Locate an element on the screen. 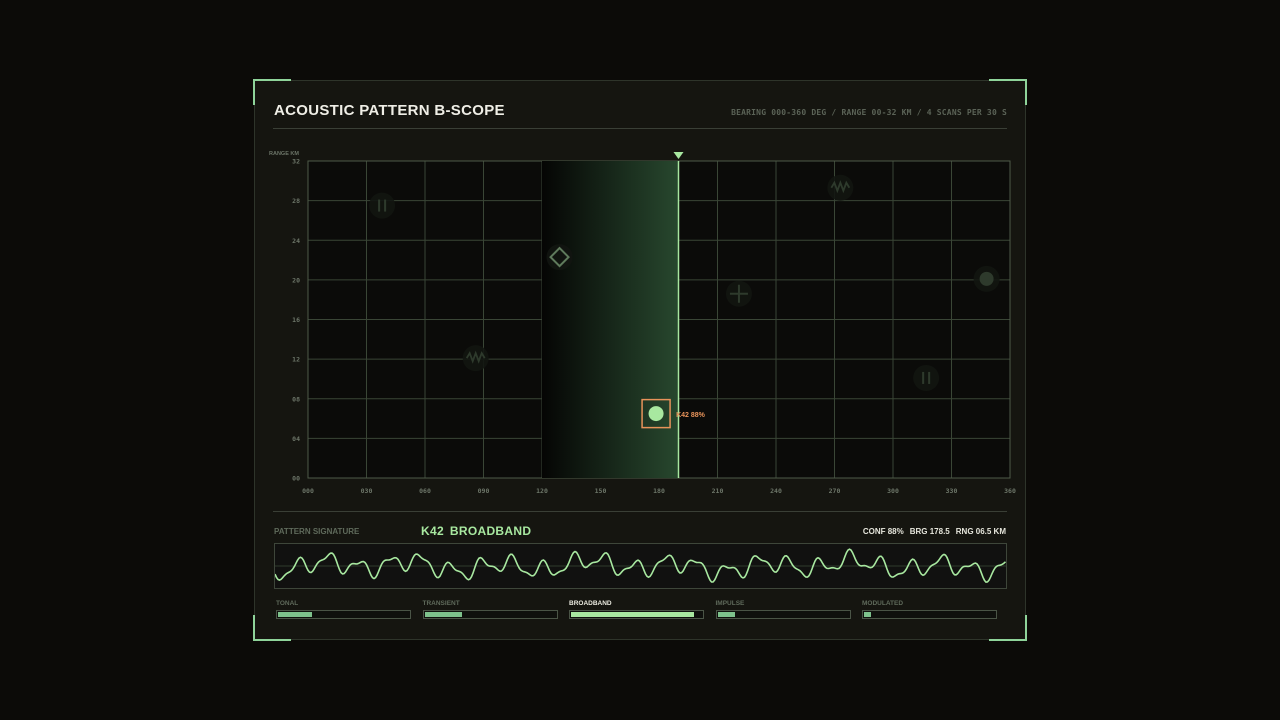 Image resolution: width=1280 pixels, height=720 pixels. section-divider is located at coordinates (640, 511).